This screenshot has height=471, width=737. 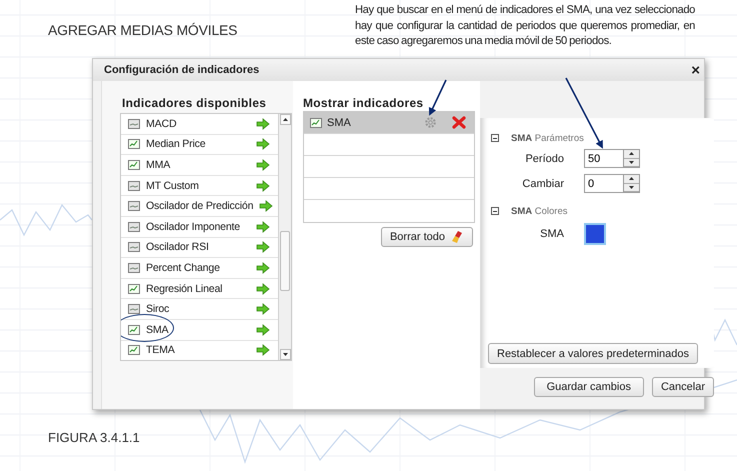 I want to click on panel-heading: Indicadores disponibles, so click(x=195, y=103).